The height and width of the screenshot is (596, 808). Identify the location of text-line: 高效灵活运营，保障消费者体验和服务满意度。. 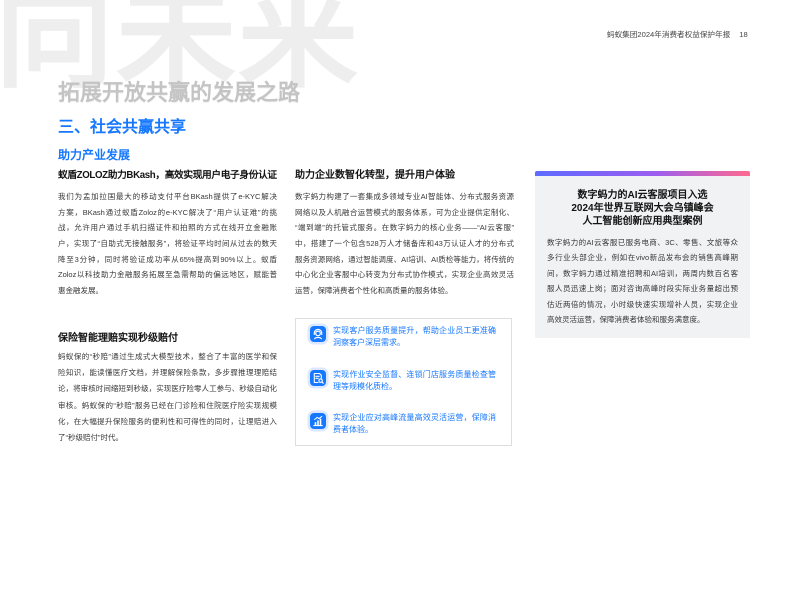
(626, 319).